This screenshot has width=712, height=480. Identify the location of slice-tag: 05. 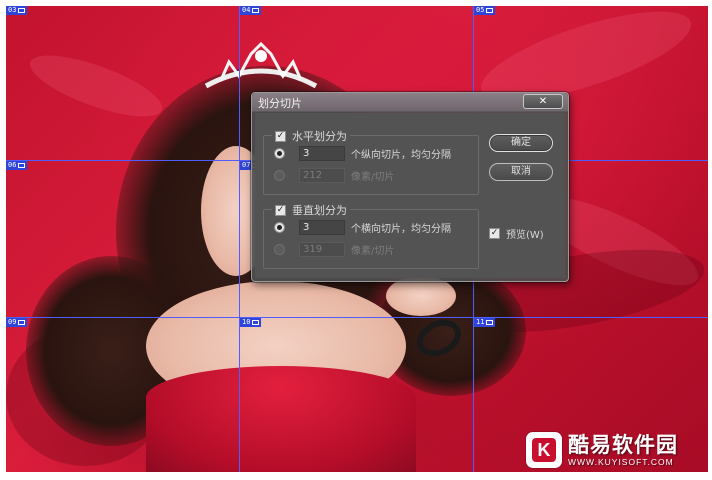
(485, 10).